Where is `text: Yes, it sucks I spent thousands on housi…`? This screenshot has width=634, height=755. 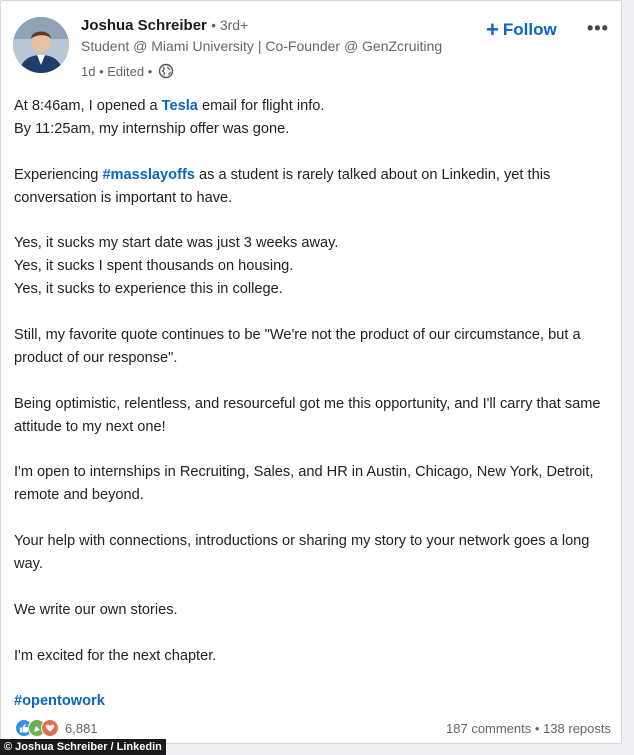
text: Yes, it sucks I spent thousands on housi… is located at coordinates (154, 266).